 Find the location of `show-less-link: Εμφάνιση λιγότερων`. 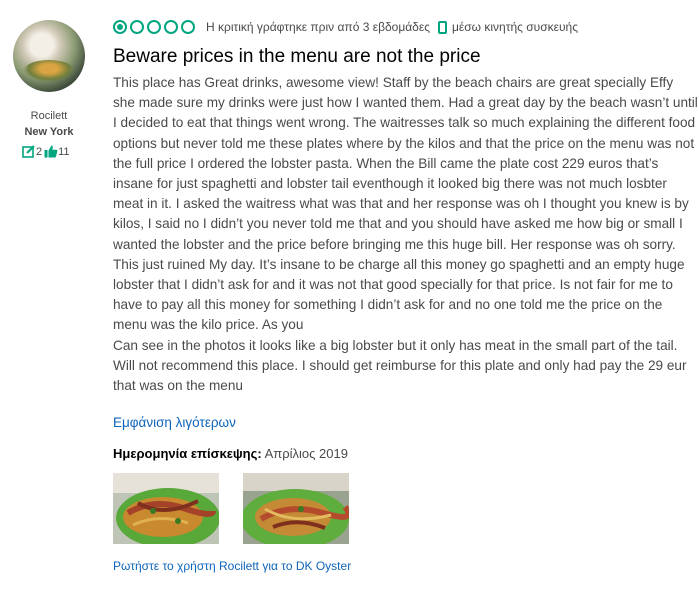

show-less-link: Εμφάνιση λιγότερων is located at coordinates (174, 422).